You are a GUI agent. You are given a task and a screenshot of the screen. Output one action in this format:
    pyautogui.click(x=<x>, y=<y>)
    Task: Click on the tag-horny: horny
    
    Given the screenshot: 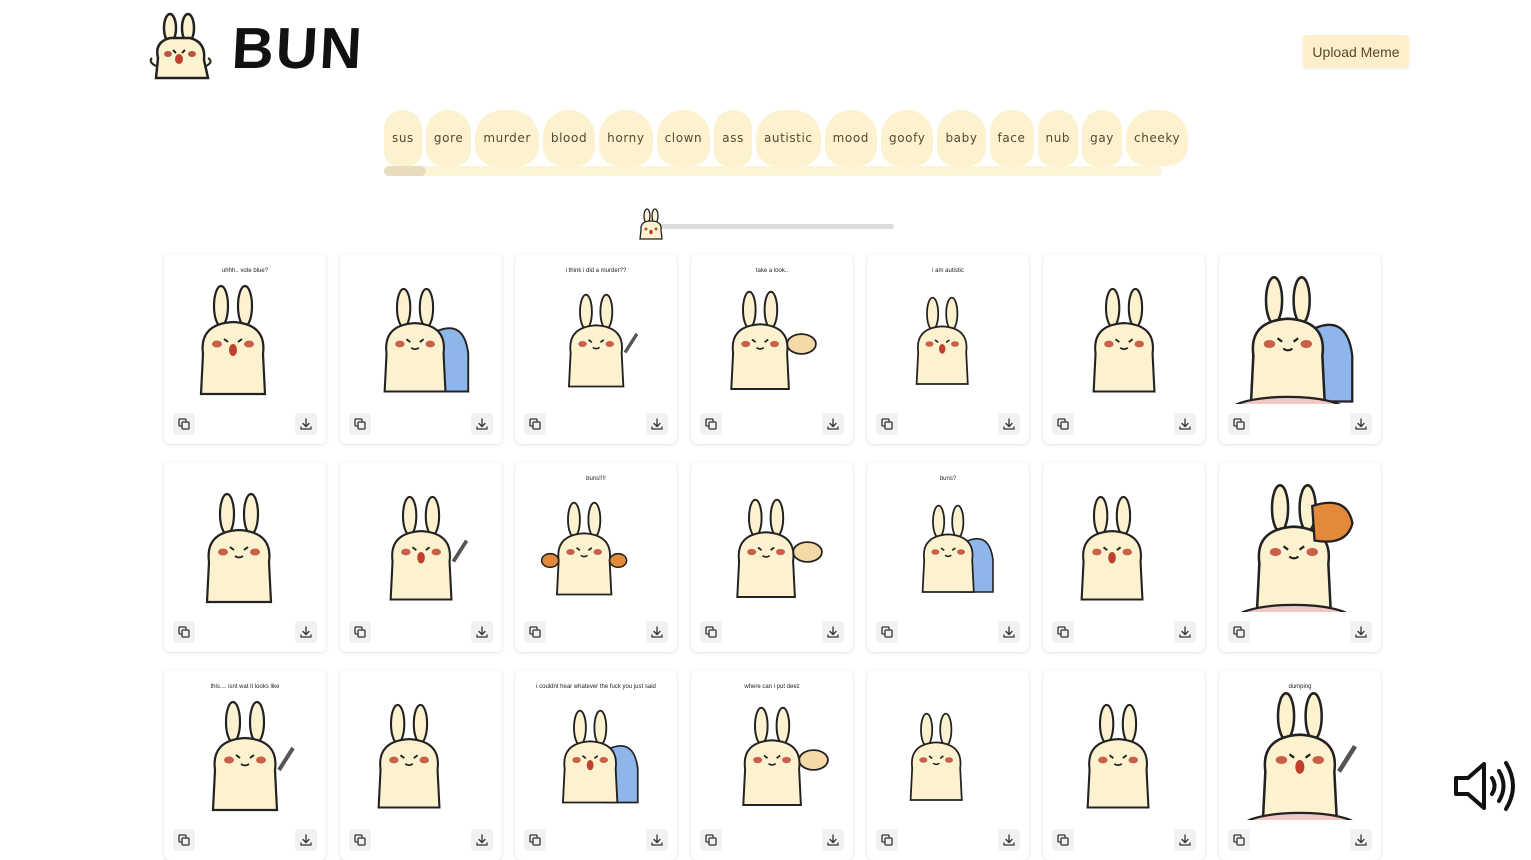 What is the action you would take?
    pyautogui.click(x=626, y=138)
    